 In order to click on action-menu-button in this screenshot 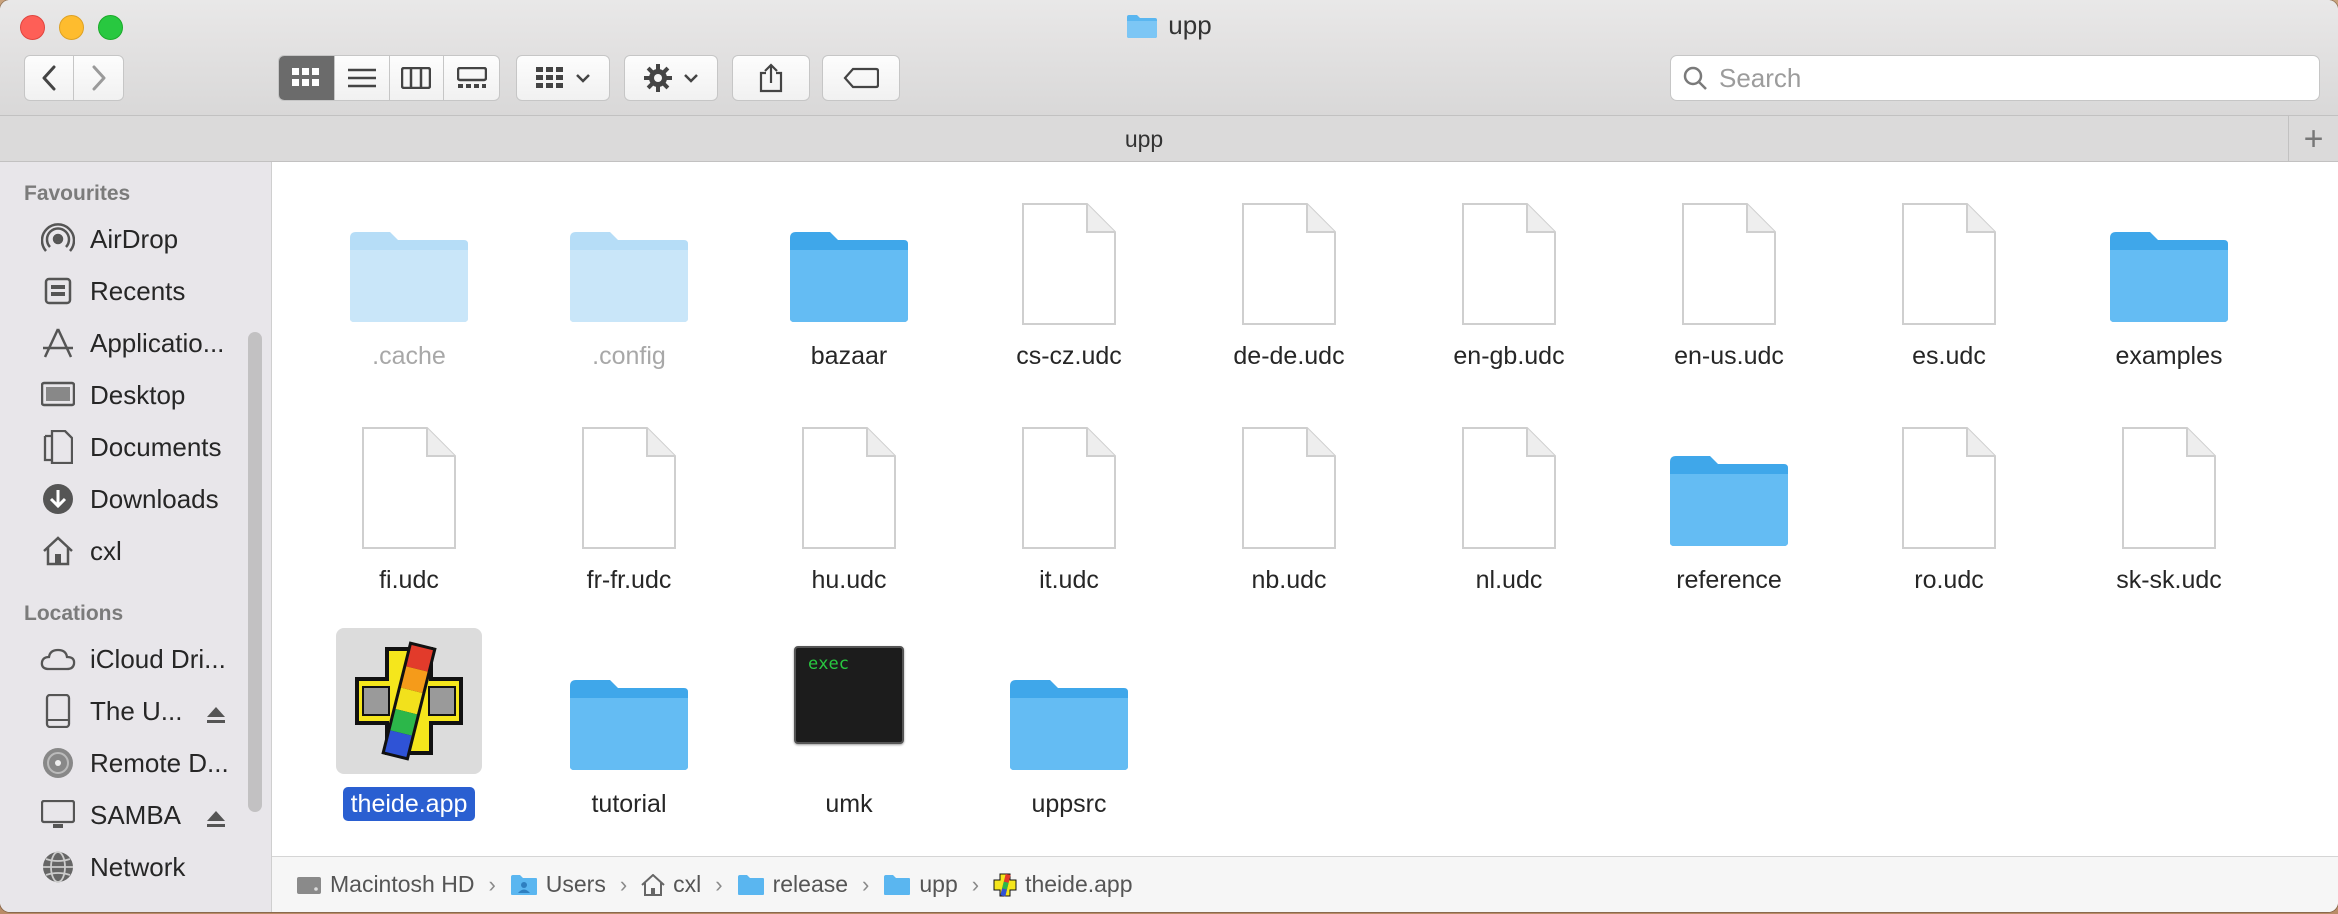, I will do `click(671, 78)`.